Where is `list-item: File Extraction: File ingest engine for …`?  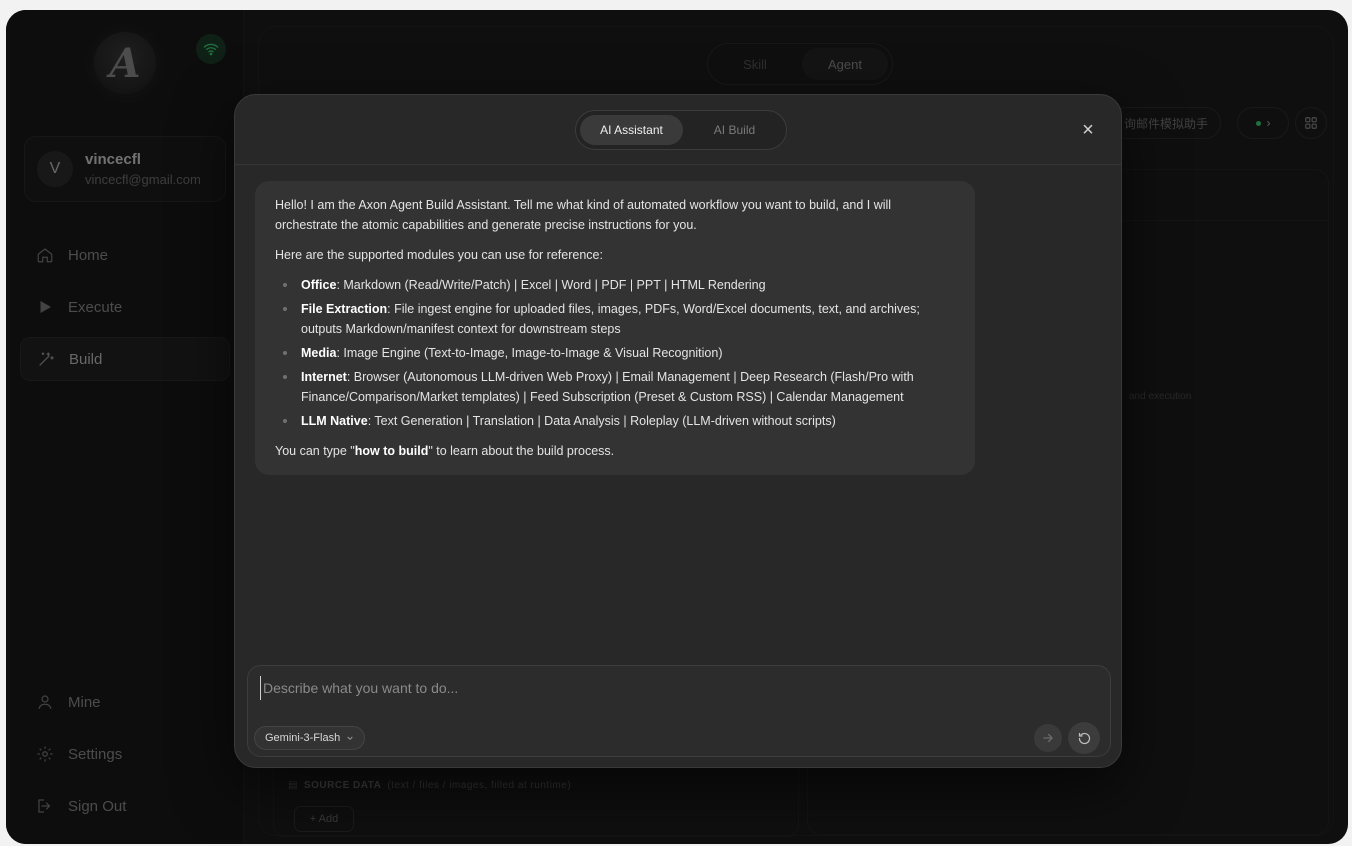
list-item: File Extraction: File ingest engine for … is located at coordinates (615, 319).